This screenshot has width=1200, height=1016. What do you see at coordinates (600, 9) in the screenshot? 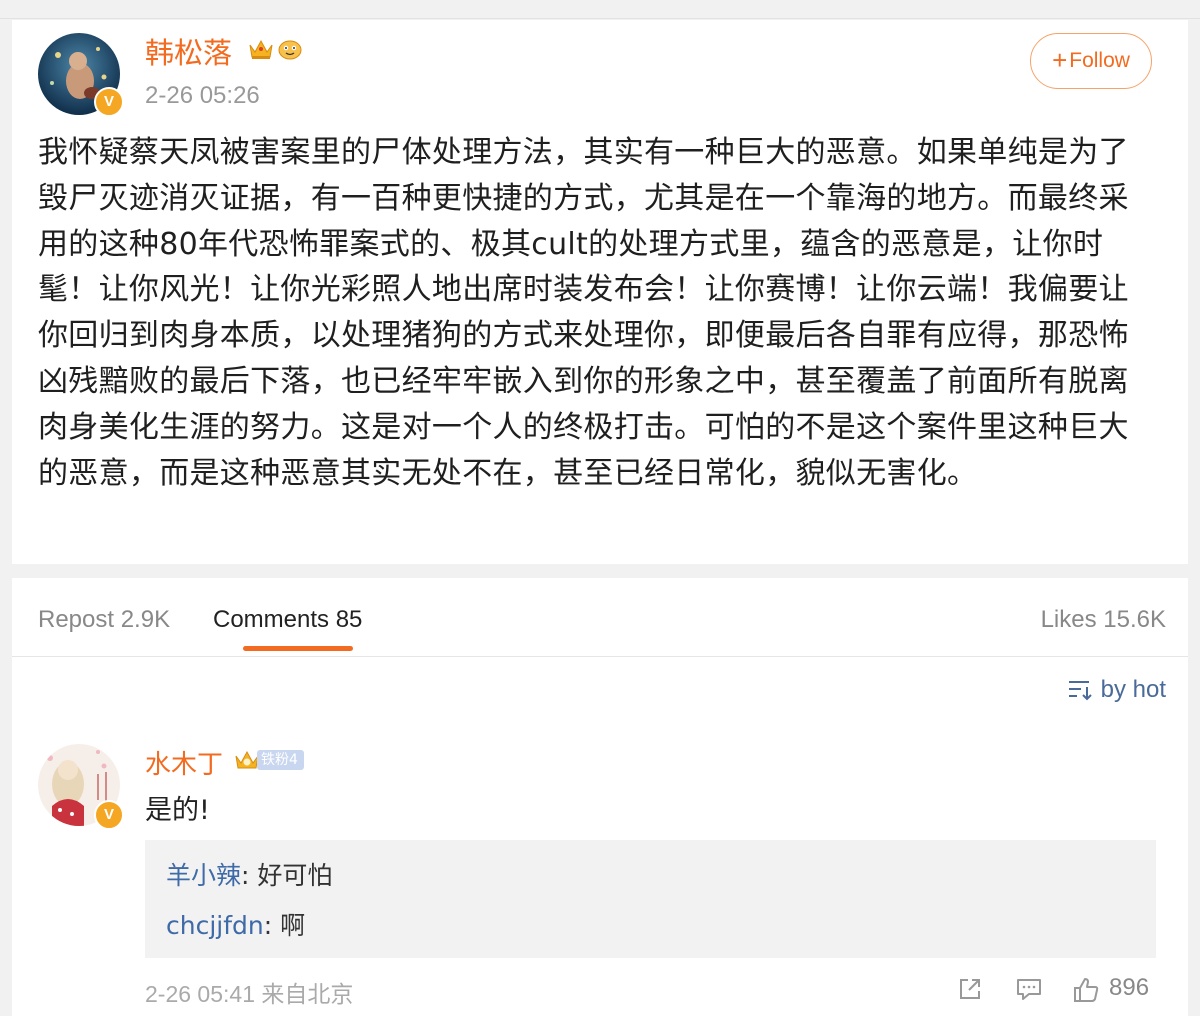
I see `top-bar` at bounding box center [600, 9].